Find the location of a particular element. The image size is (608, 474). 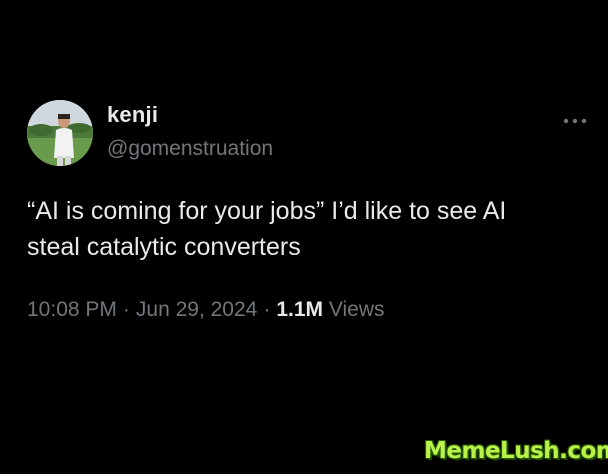

display-name: kenji is located at coordinates (132, 115).